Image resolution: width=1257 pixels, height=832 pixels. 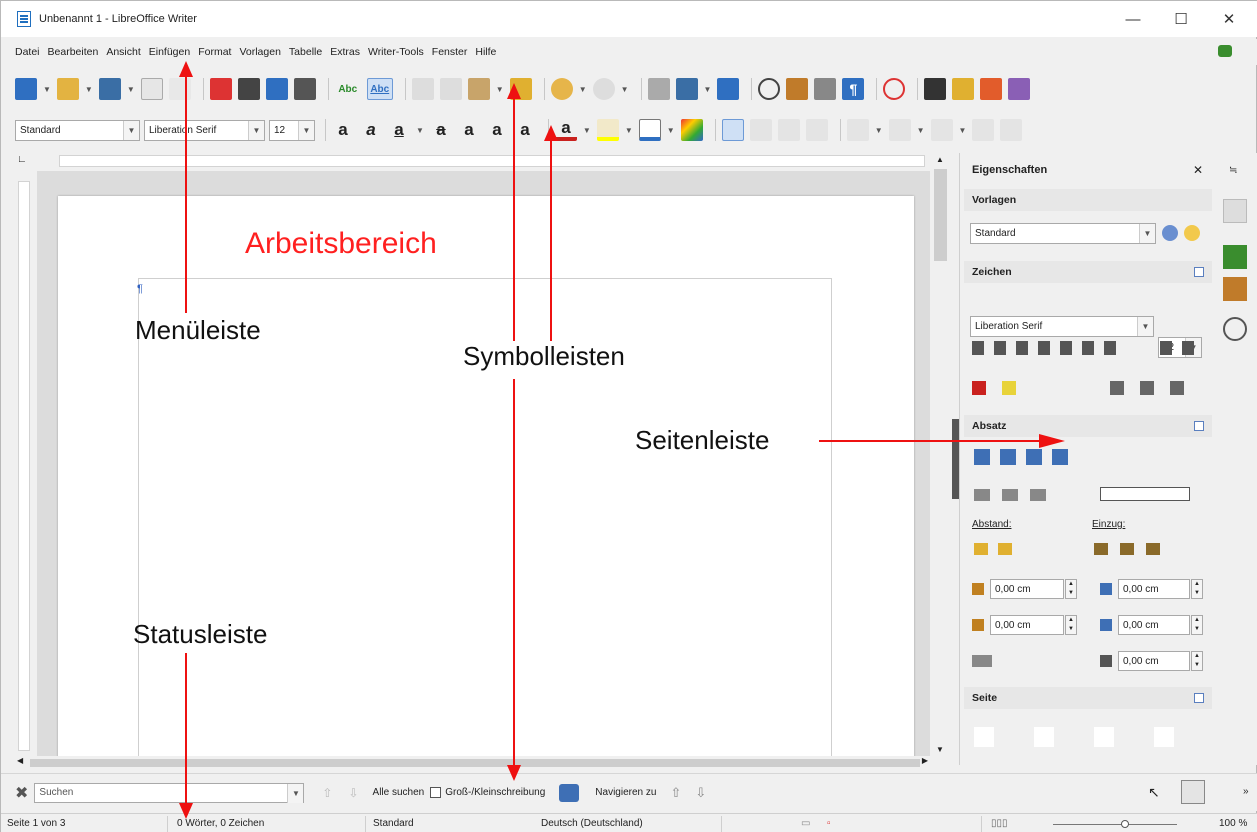 What do you see at coordinates (955, 459) in the screenshot?
I see `sidebar-collapse-handle` at bounding box center [955, 459].